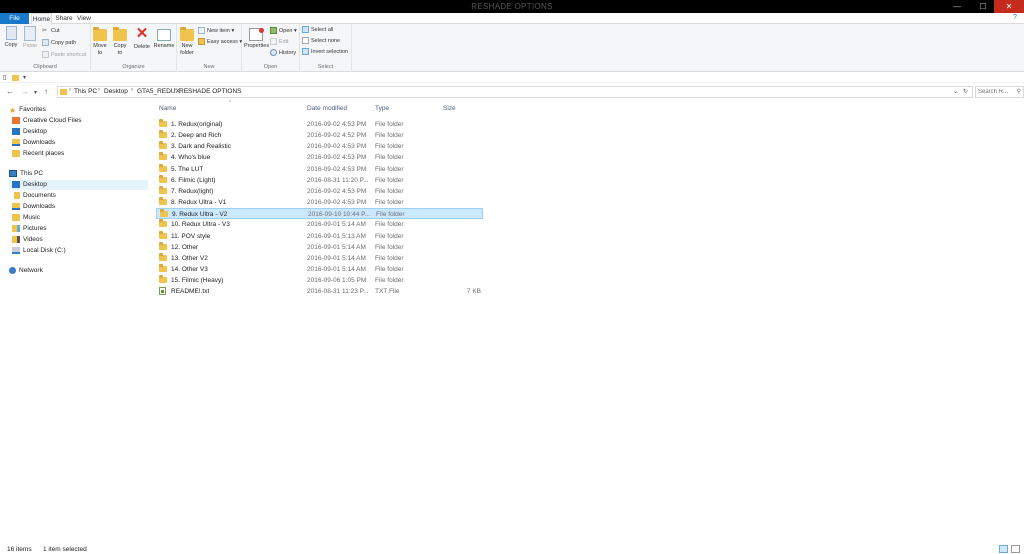  What do you see at coordinates (14, 18) in the screenshot?
I see `tab-file: File` at bounding box center [14, 18].